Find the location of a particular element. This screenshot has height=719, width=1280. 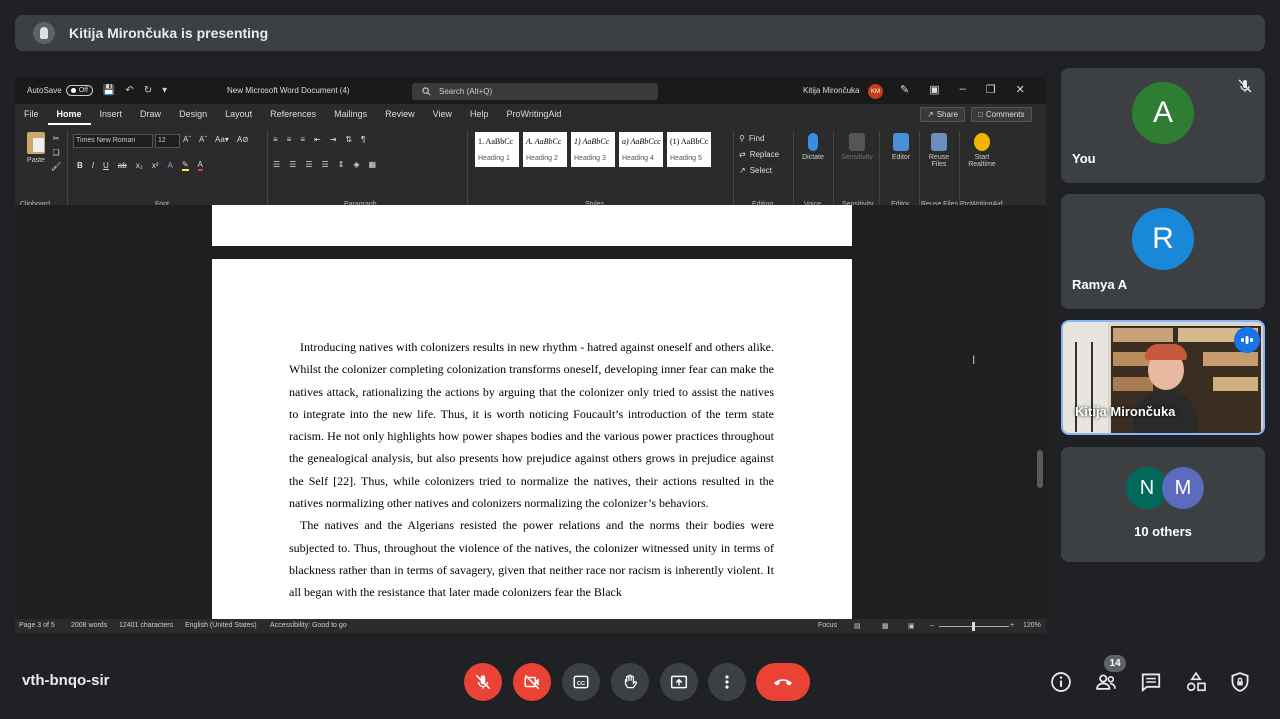

minimize-icon: – is located at coordinates (963, 89).